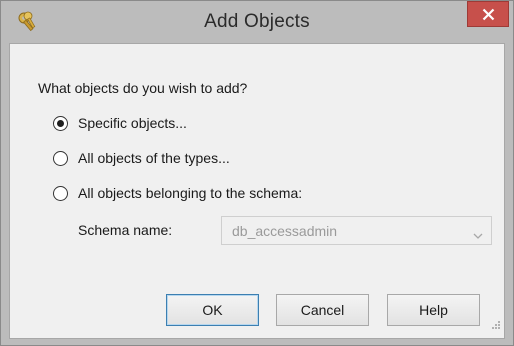  I want to click on window-title: Add Objects, so click(257, 21).